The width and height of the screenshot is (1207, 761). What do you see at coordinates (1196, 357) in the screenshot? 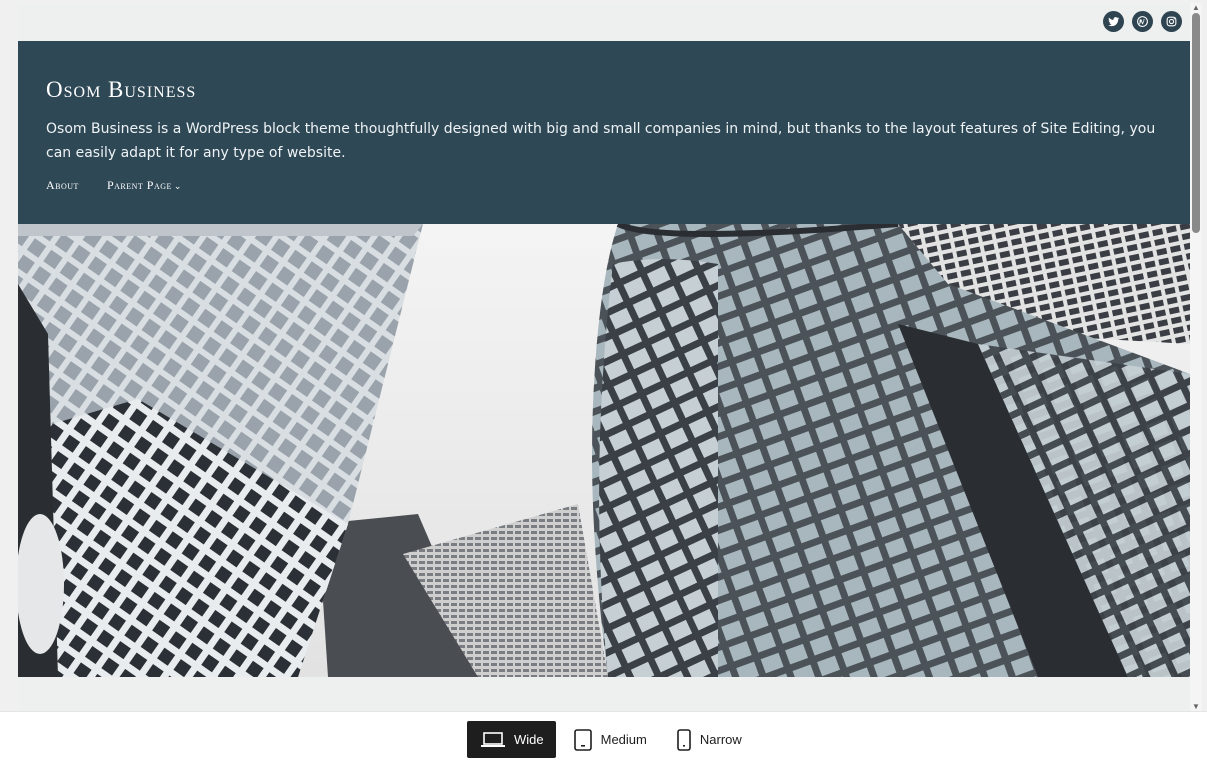
I see `scrollbar: ▲ ▼` at bounding box center [1196, 357].